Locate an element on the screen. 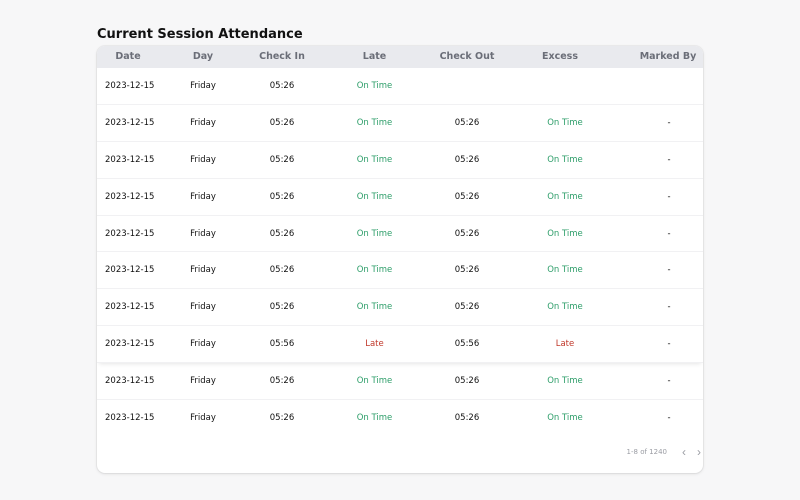 Image resolution: width=800 pixels, height=500 pixels. cell-excess-status: Late is located at coordinates (565, 344).